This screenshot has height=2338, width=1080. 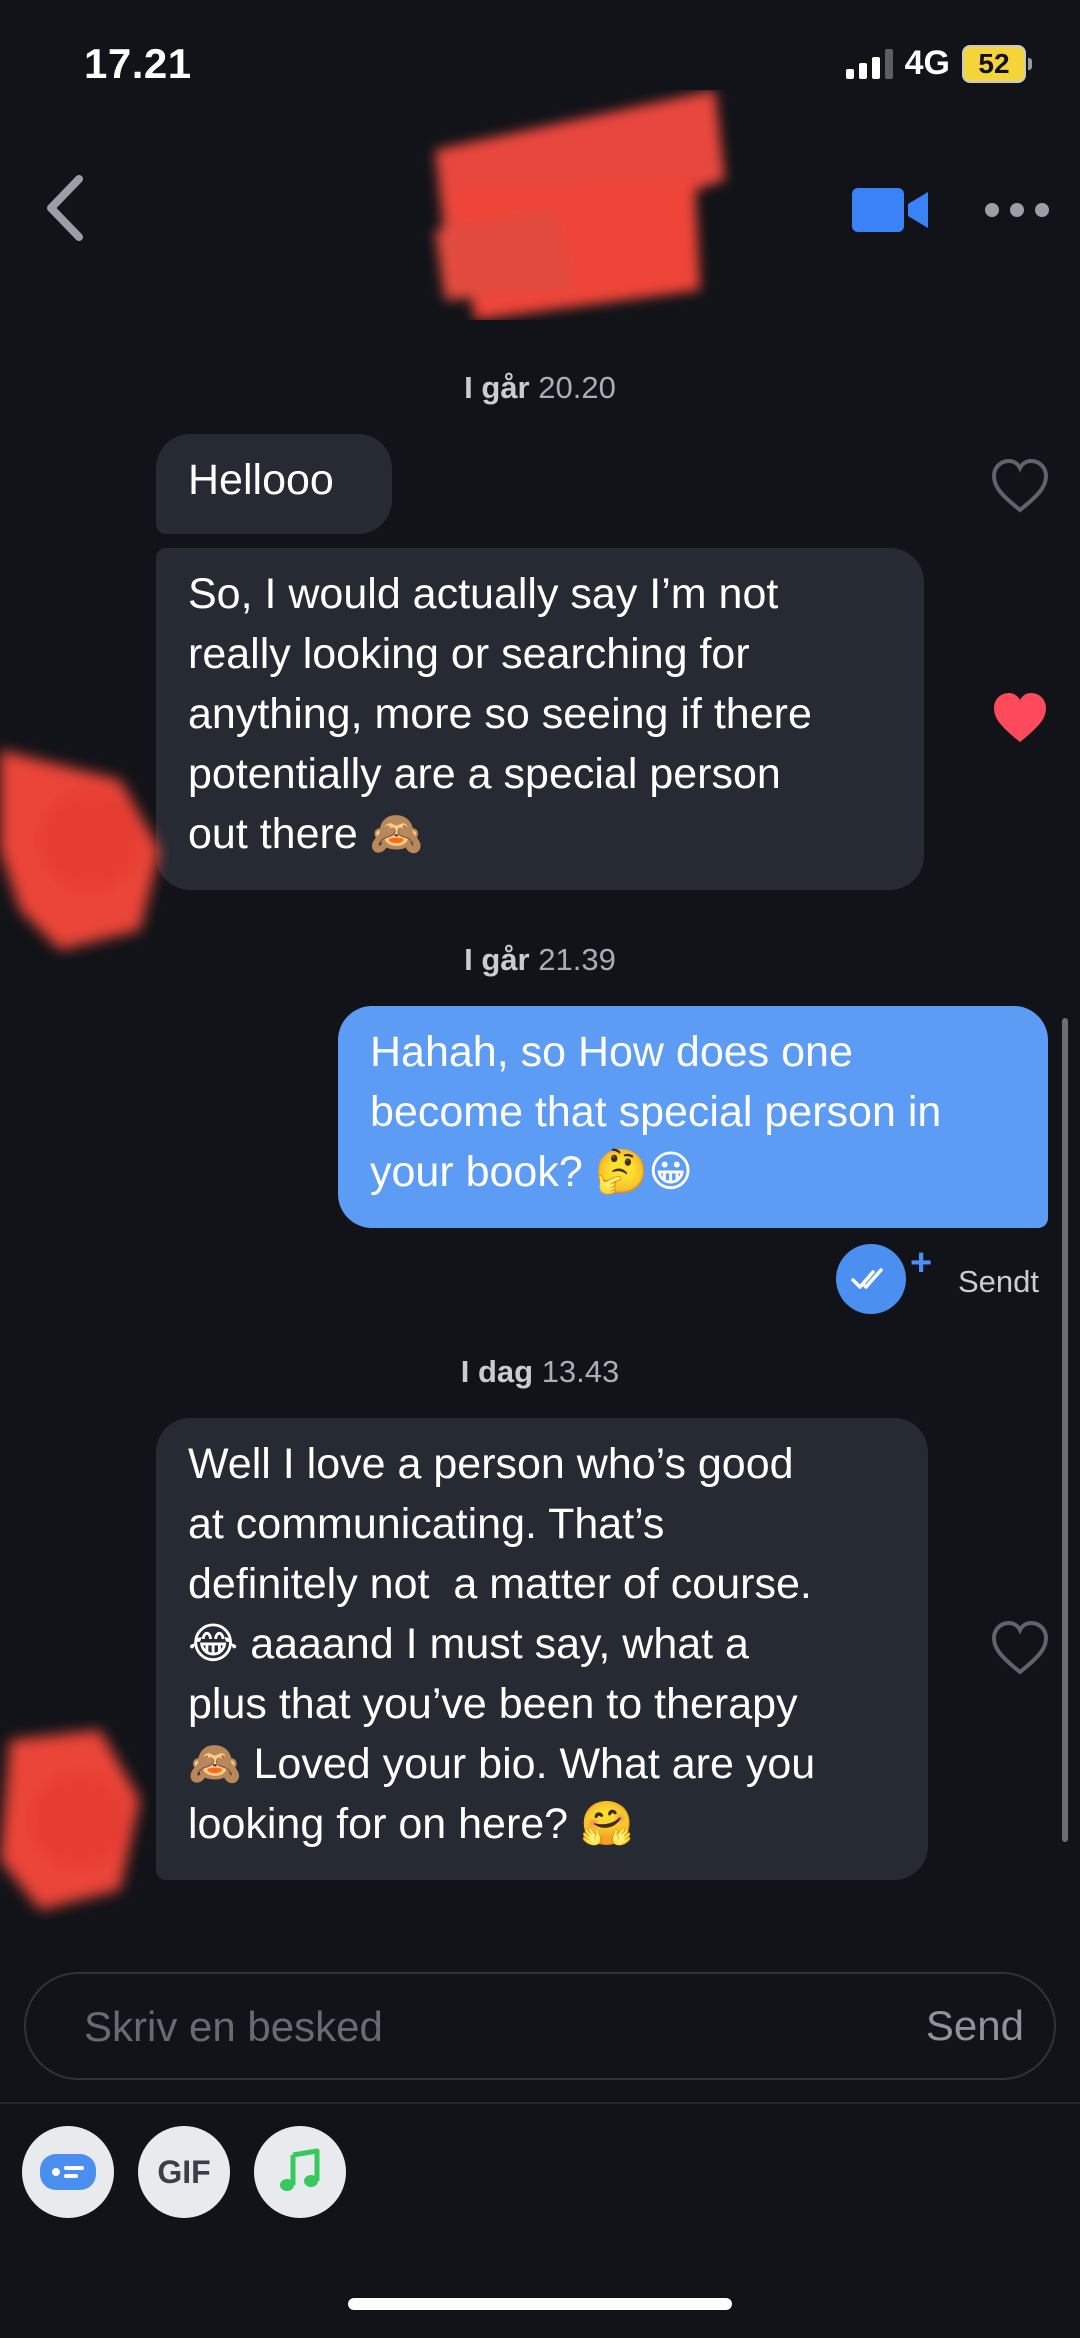 I want to click on send-button: Send, so click(x=975, y=2026).